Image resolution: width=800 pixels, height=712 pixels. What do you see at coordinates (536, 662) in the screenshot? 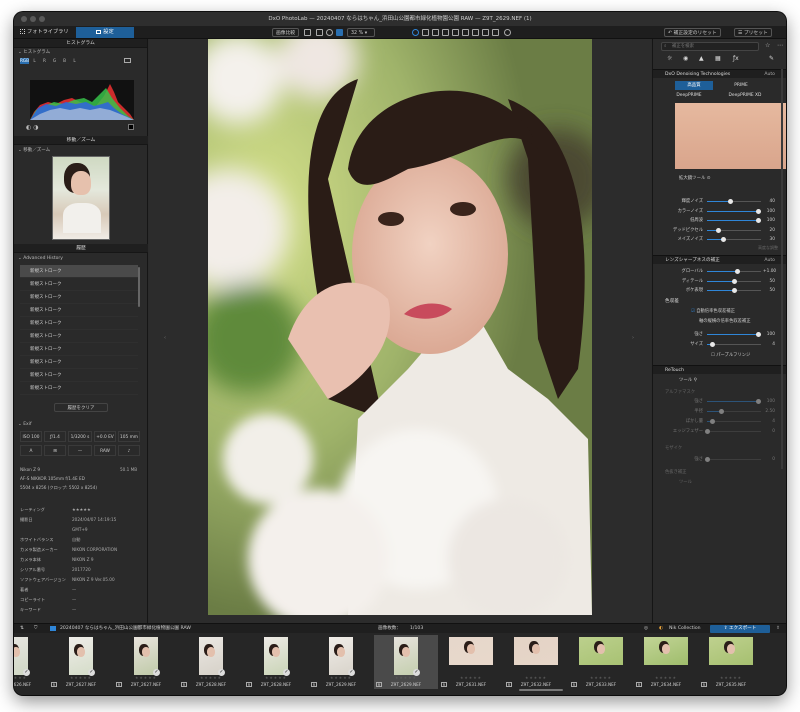
I see `filmstrip-thumbnail: ★★★★★ R Z9T_2632.NEF` at bounding box center [536, 662].